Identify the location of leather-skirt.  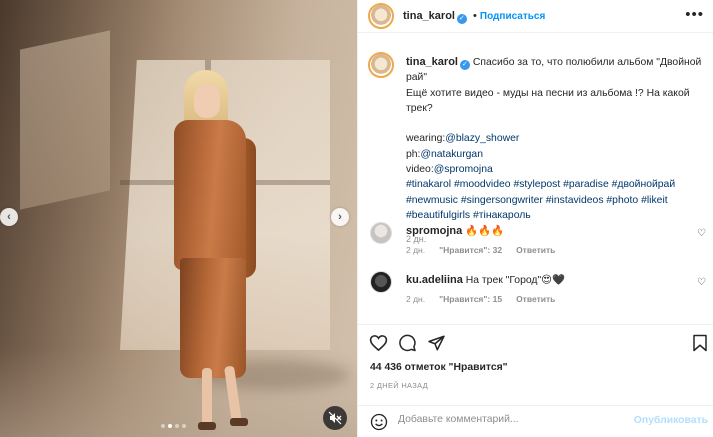
(213, 318).